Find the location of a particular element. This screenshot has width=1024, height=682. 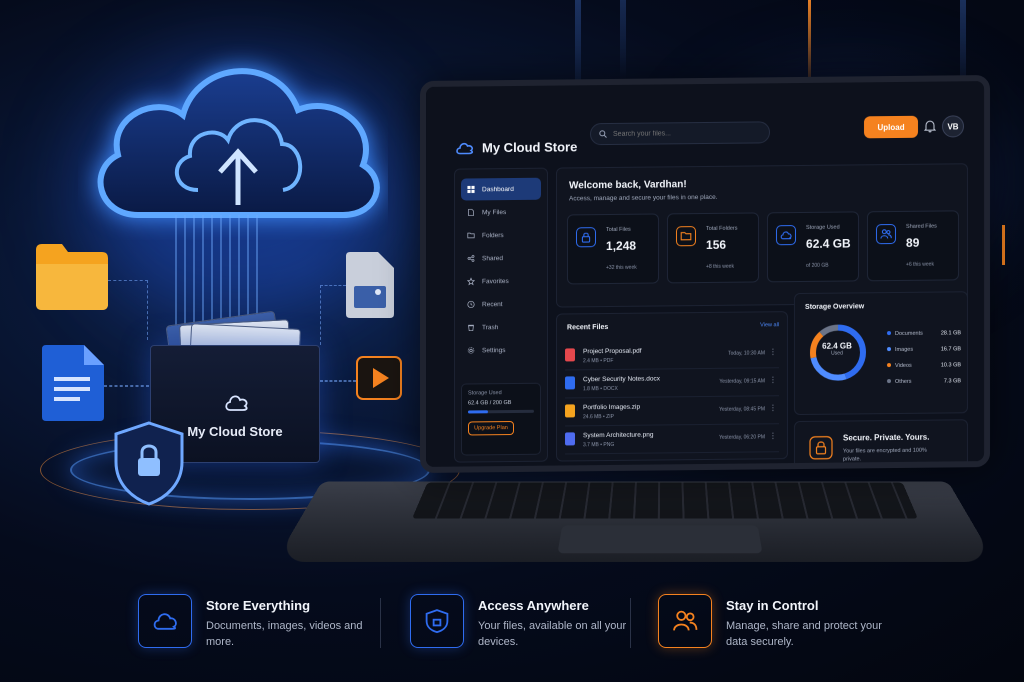

stat-card-total-folders: Total Folders 156 +8 this week is located at coordinates (713, 248).